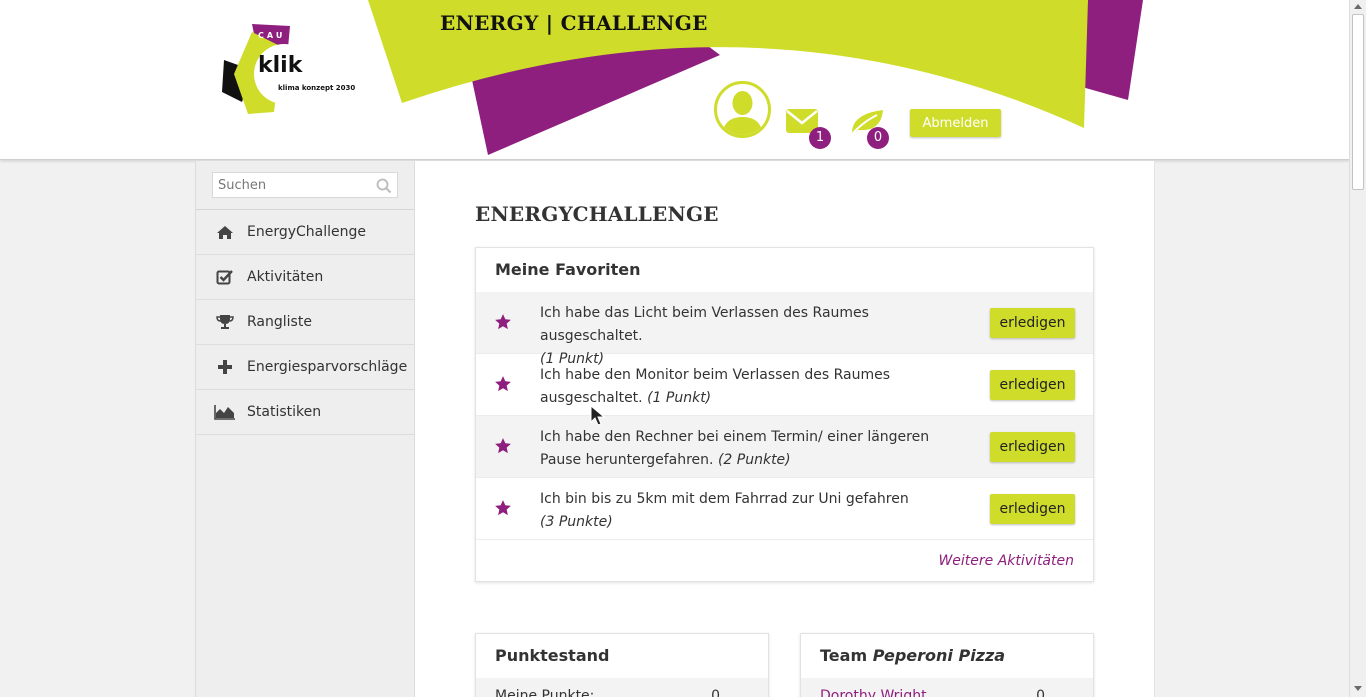 The width and height of the screenshot is (1366, 697). Describe the element at coordinates (754, 460) in the screenshot. I see `favorite-points: (2 Punkte)` at that location.